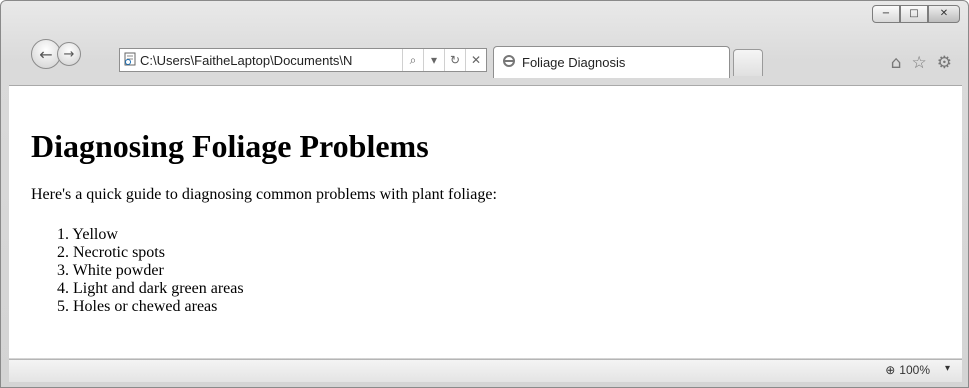 The height and width of the screenshot is (388, 969). I want to click on zoom-icon: ⊕, so click(890, 370).